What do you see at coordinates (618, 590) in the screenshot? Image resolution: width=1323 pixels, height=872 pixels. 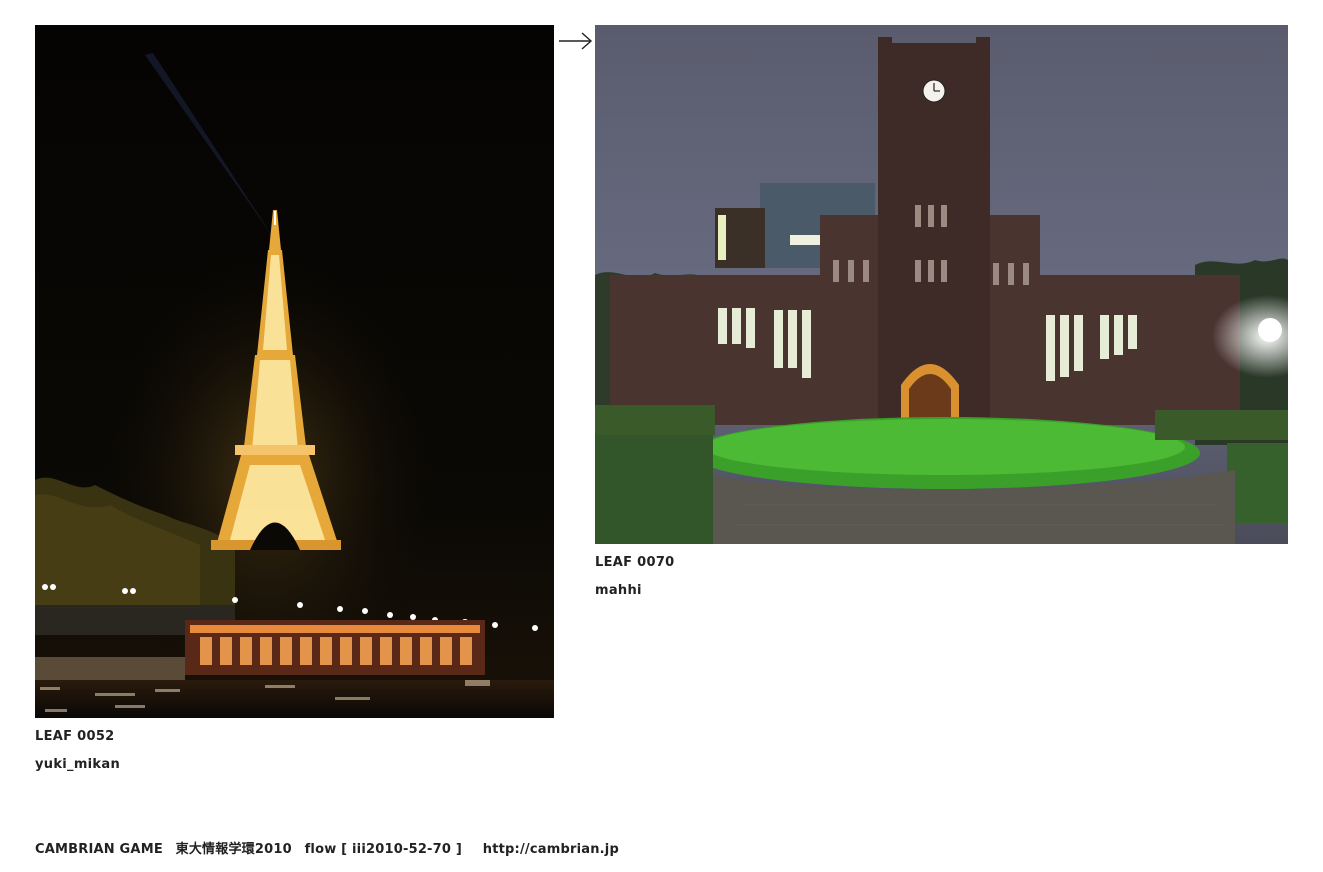 I see `leaf-0070-author: mahhi` at bounding box center [618, 590].